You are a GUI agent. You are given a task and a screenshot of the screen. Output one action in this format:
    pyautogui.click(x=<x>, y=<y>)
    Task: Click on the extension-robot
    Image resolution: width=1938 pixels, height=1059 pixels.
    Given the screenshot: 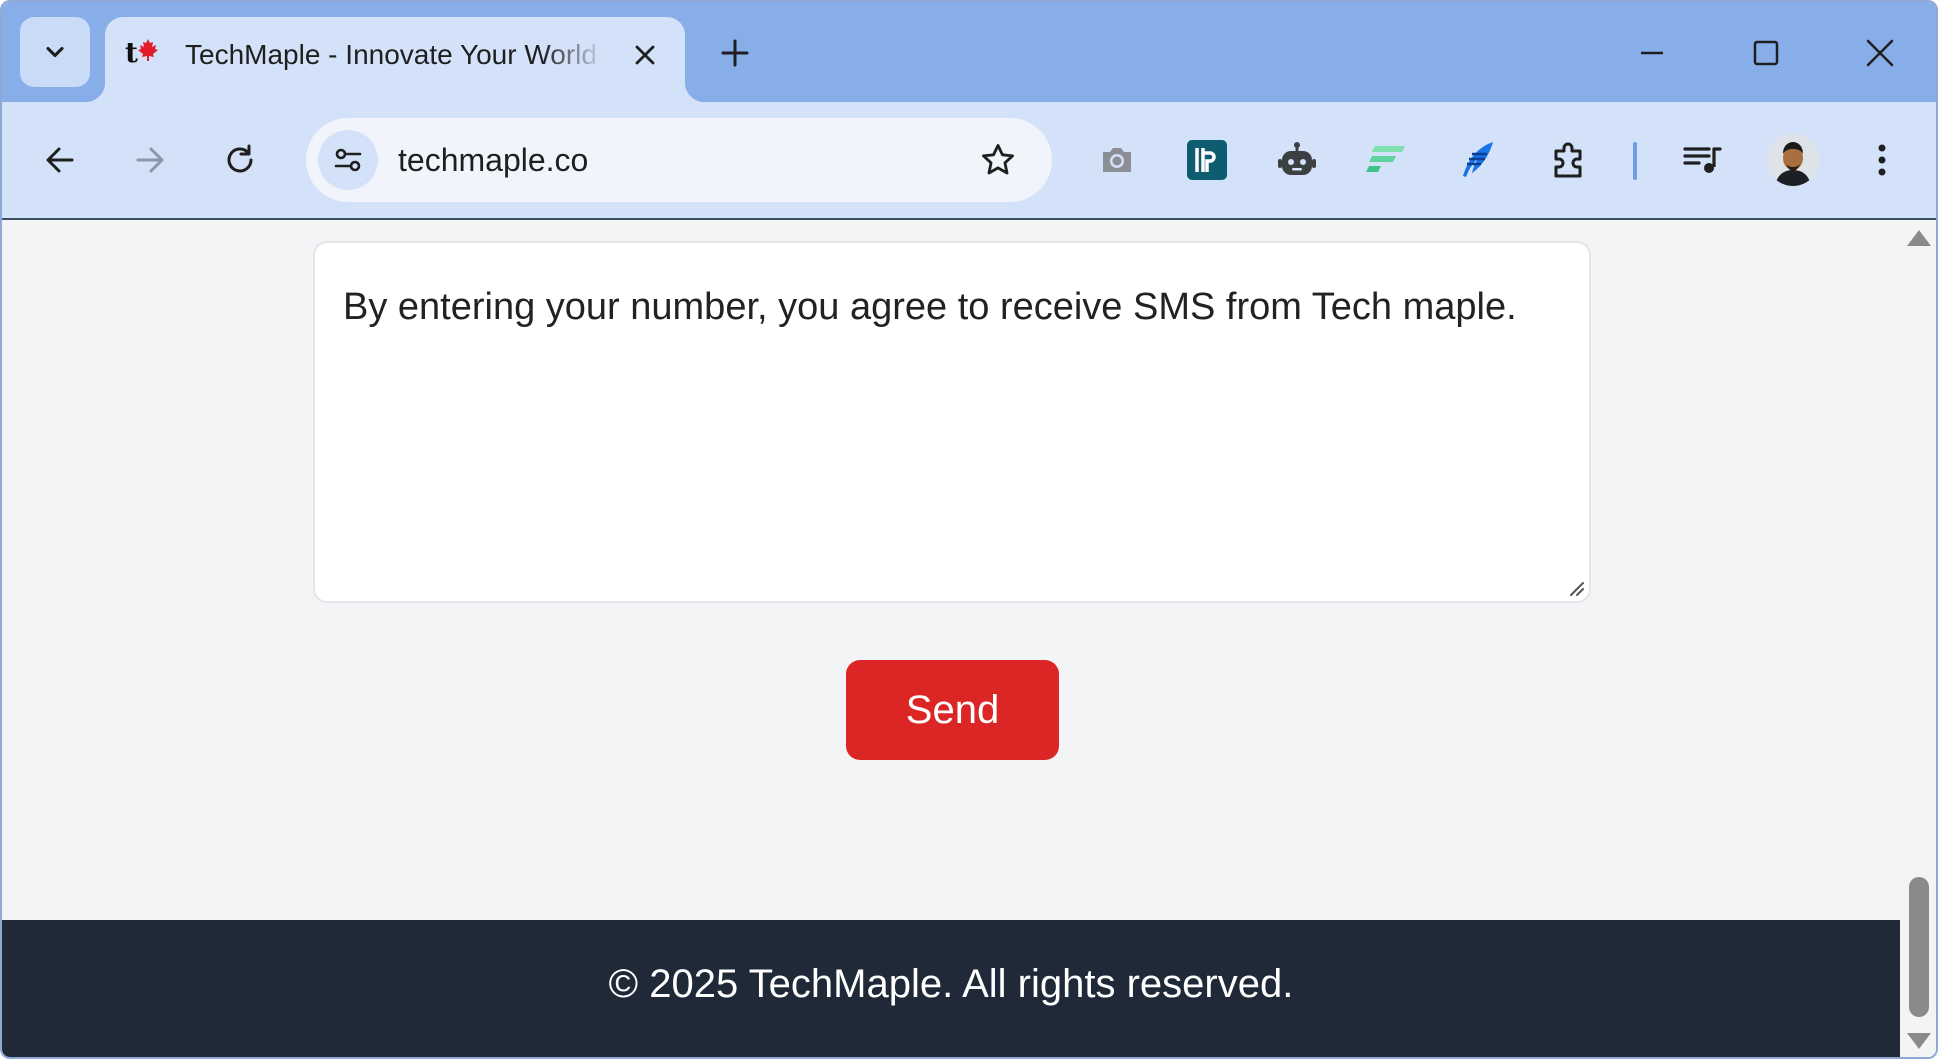 What is the action you would take?
    pyautogui.click(x=1297, y=160)
    